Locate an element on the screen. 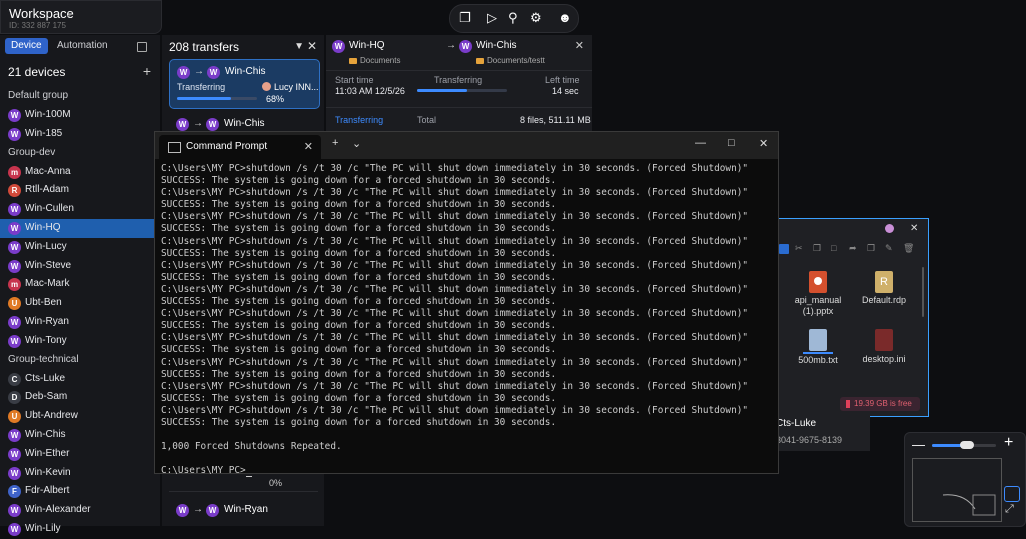 The image size is (1026, 539). tab-automation: Automation is located at coordinates (82, 46).